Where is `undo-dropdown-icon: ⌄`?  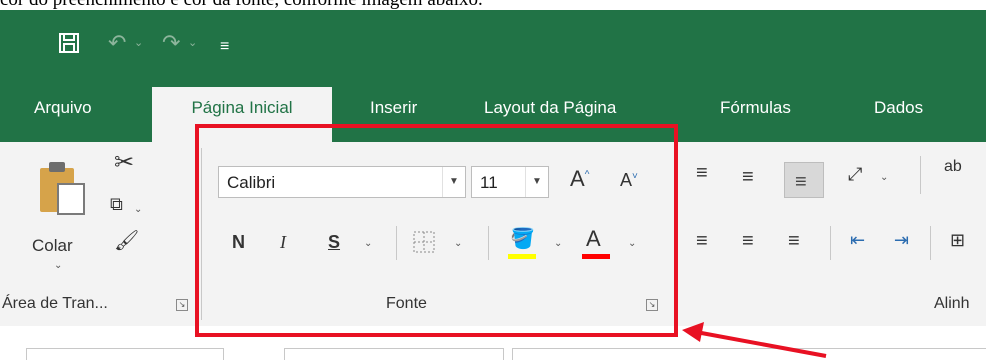
undo-dropdown-icon: ⌄ is located at coordinates (138, 42).